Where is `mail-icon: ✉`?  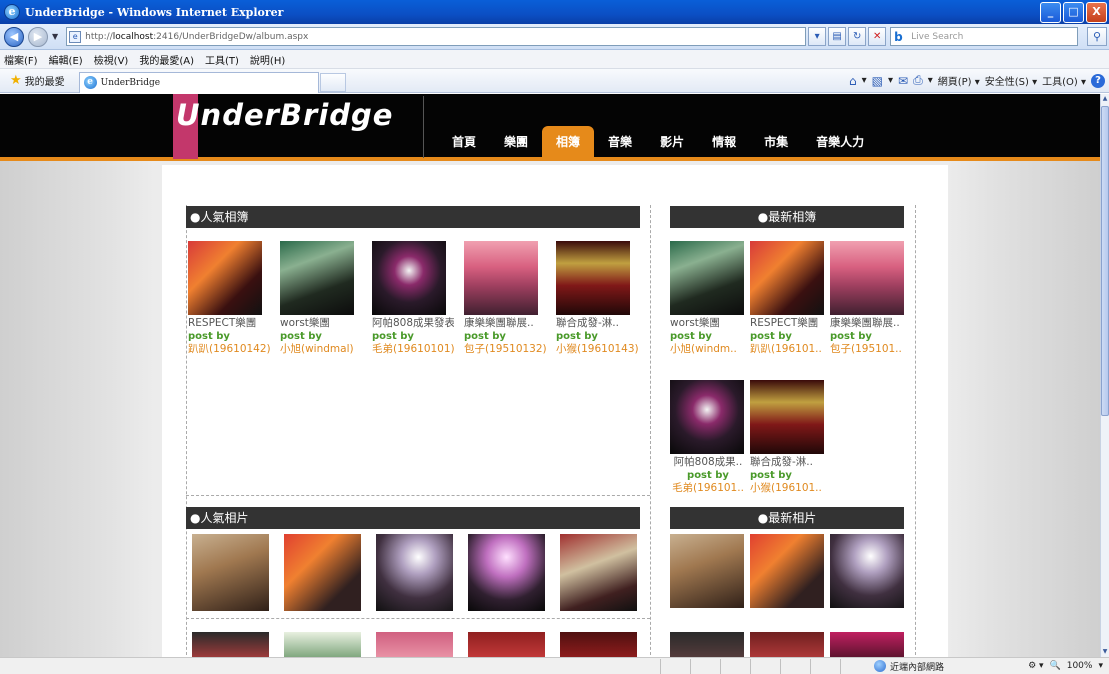
mail-icon: ✉ is located at coordinates (903, 81).